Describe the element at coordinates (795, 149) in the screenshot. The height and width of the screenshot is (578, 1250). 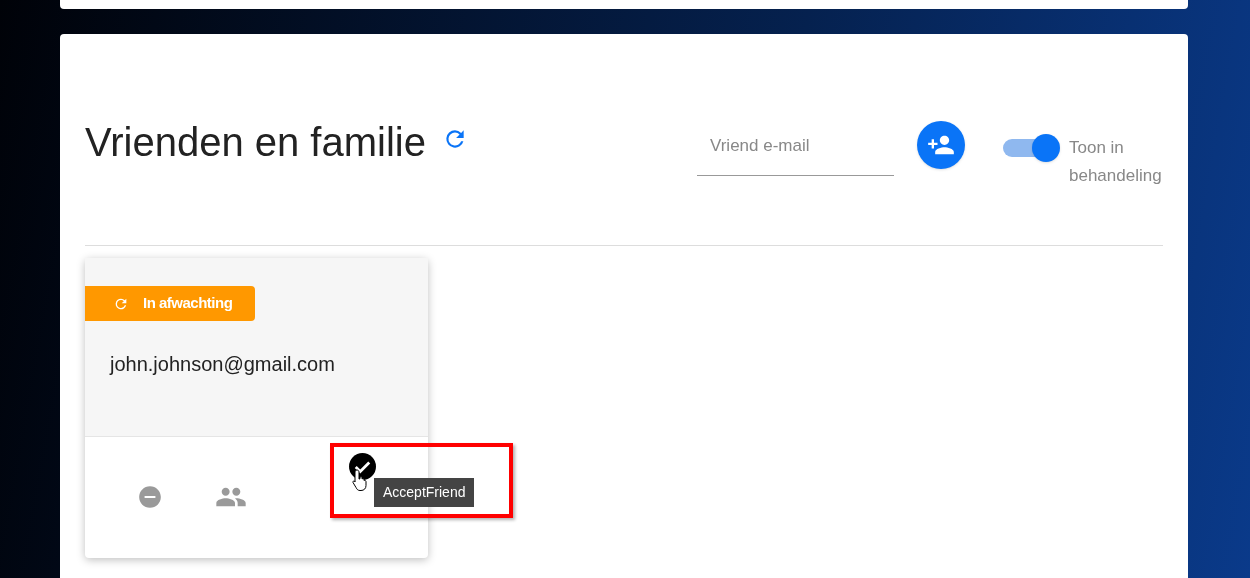
I see `email-field: Vriend e-mail` at that location.